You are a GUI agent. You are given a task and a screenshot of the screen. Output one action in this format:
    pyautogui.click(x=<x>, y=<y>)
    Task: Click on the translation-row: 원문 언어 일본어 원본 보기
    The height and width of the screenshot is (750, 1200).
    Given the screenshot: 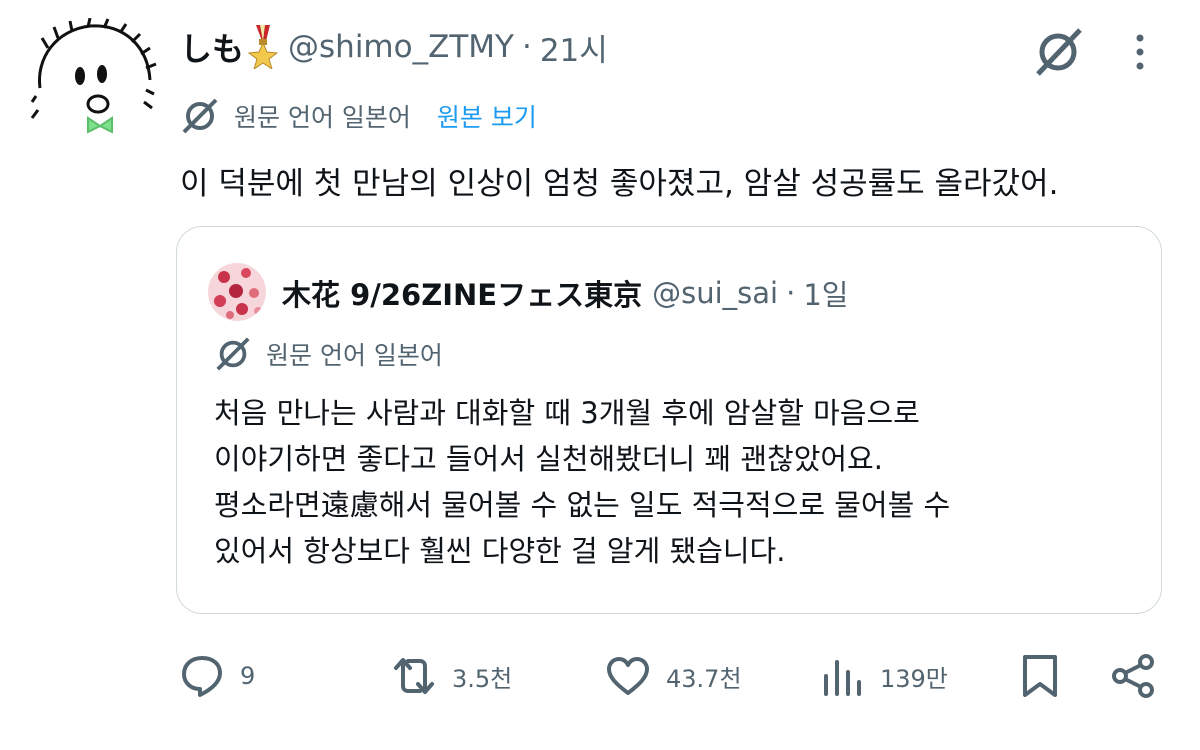 What is the action you would take?
    pyautogui.click(x=358, y=116)
    